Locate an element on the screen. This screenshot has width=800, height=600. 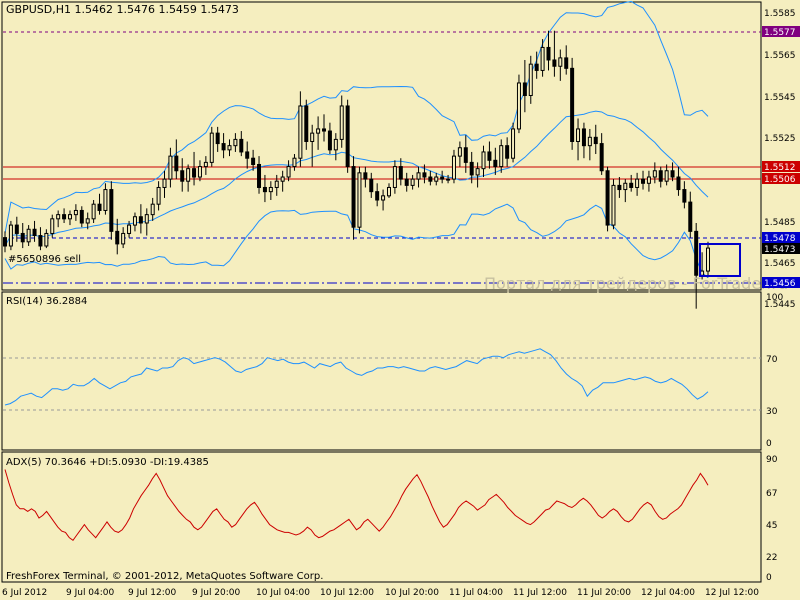
rsi-tick: 30 is located at coordinates (772, 412).